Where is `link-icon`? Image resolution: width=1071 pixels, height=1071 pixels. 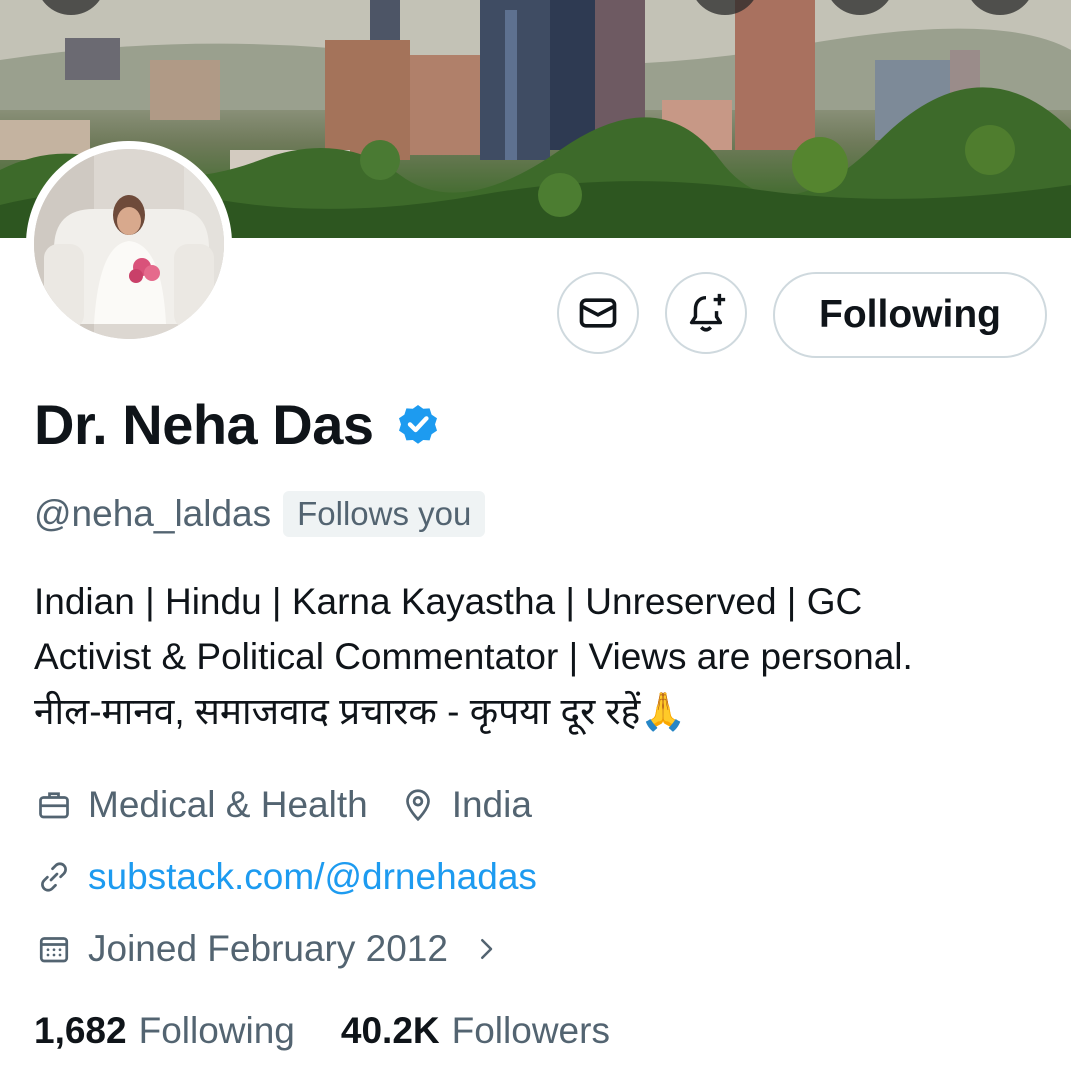 link-icon is located at coordinates (54, 877).